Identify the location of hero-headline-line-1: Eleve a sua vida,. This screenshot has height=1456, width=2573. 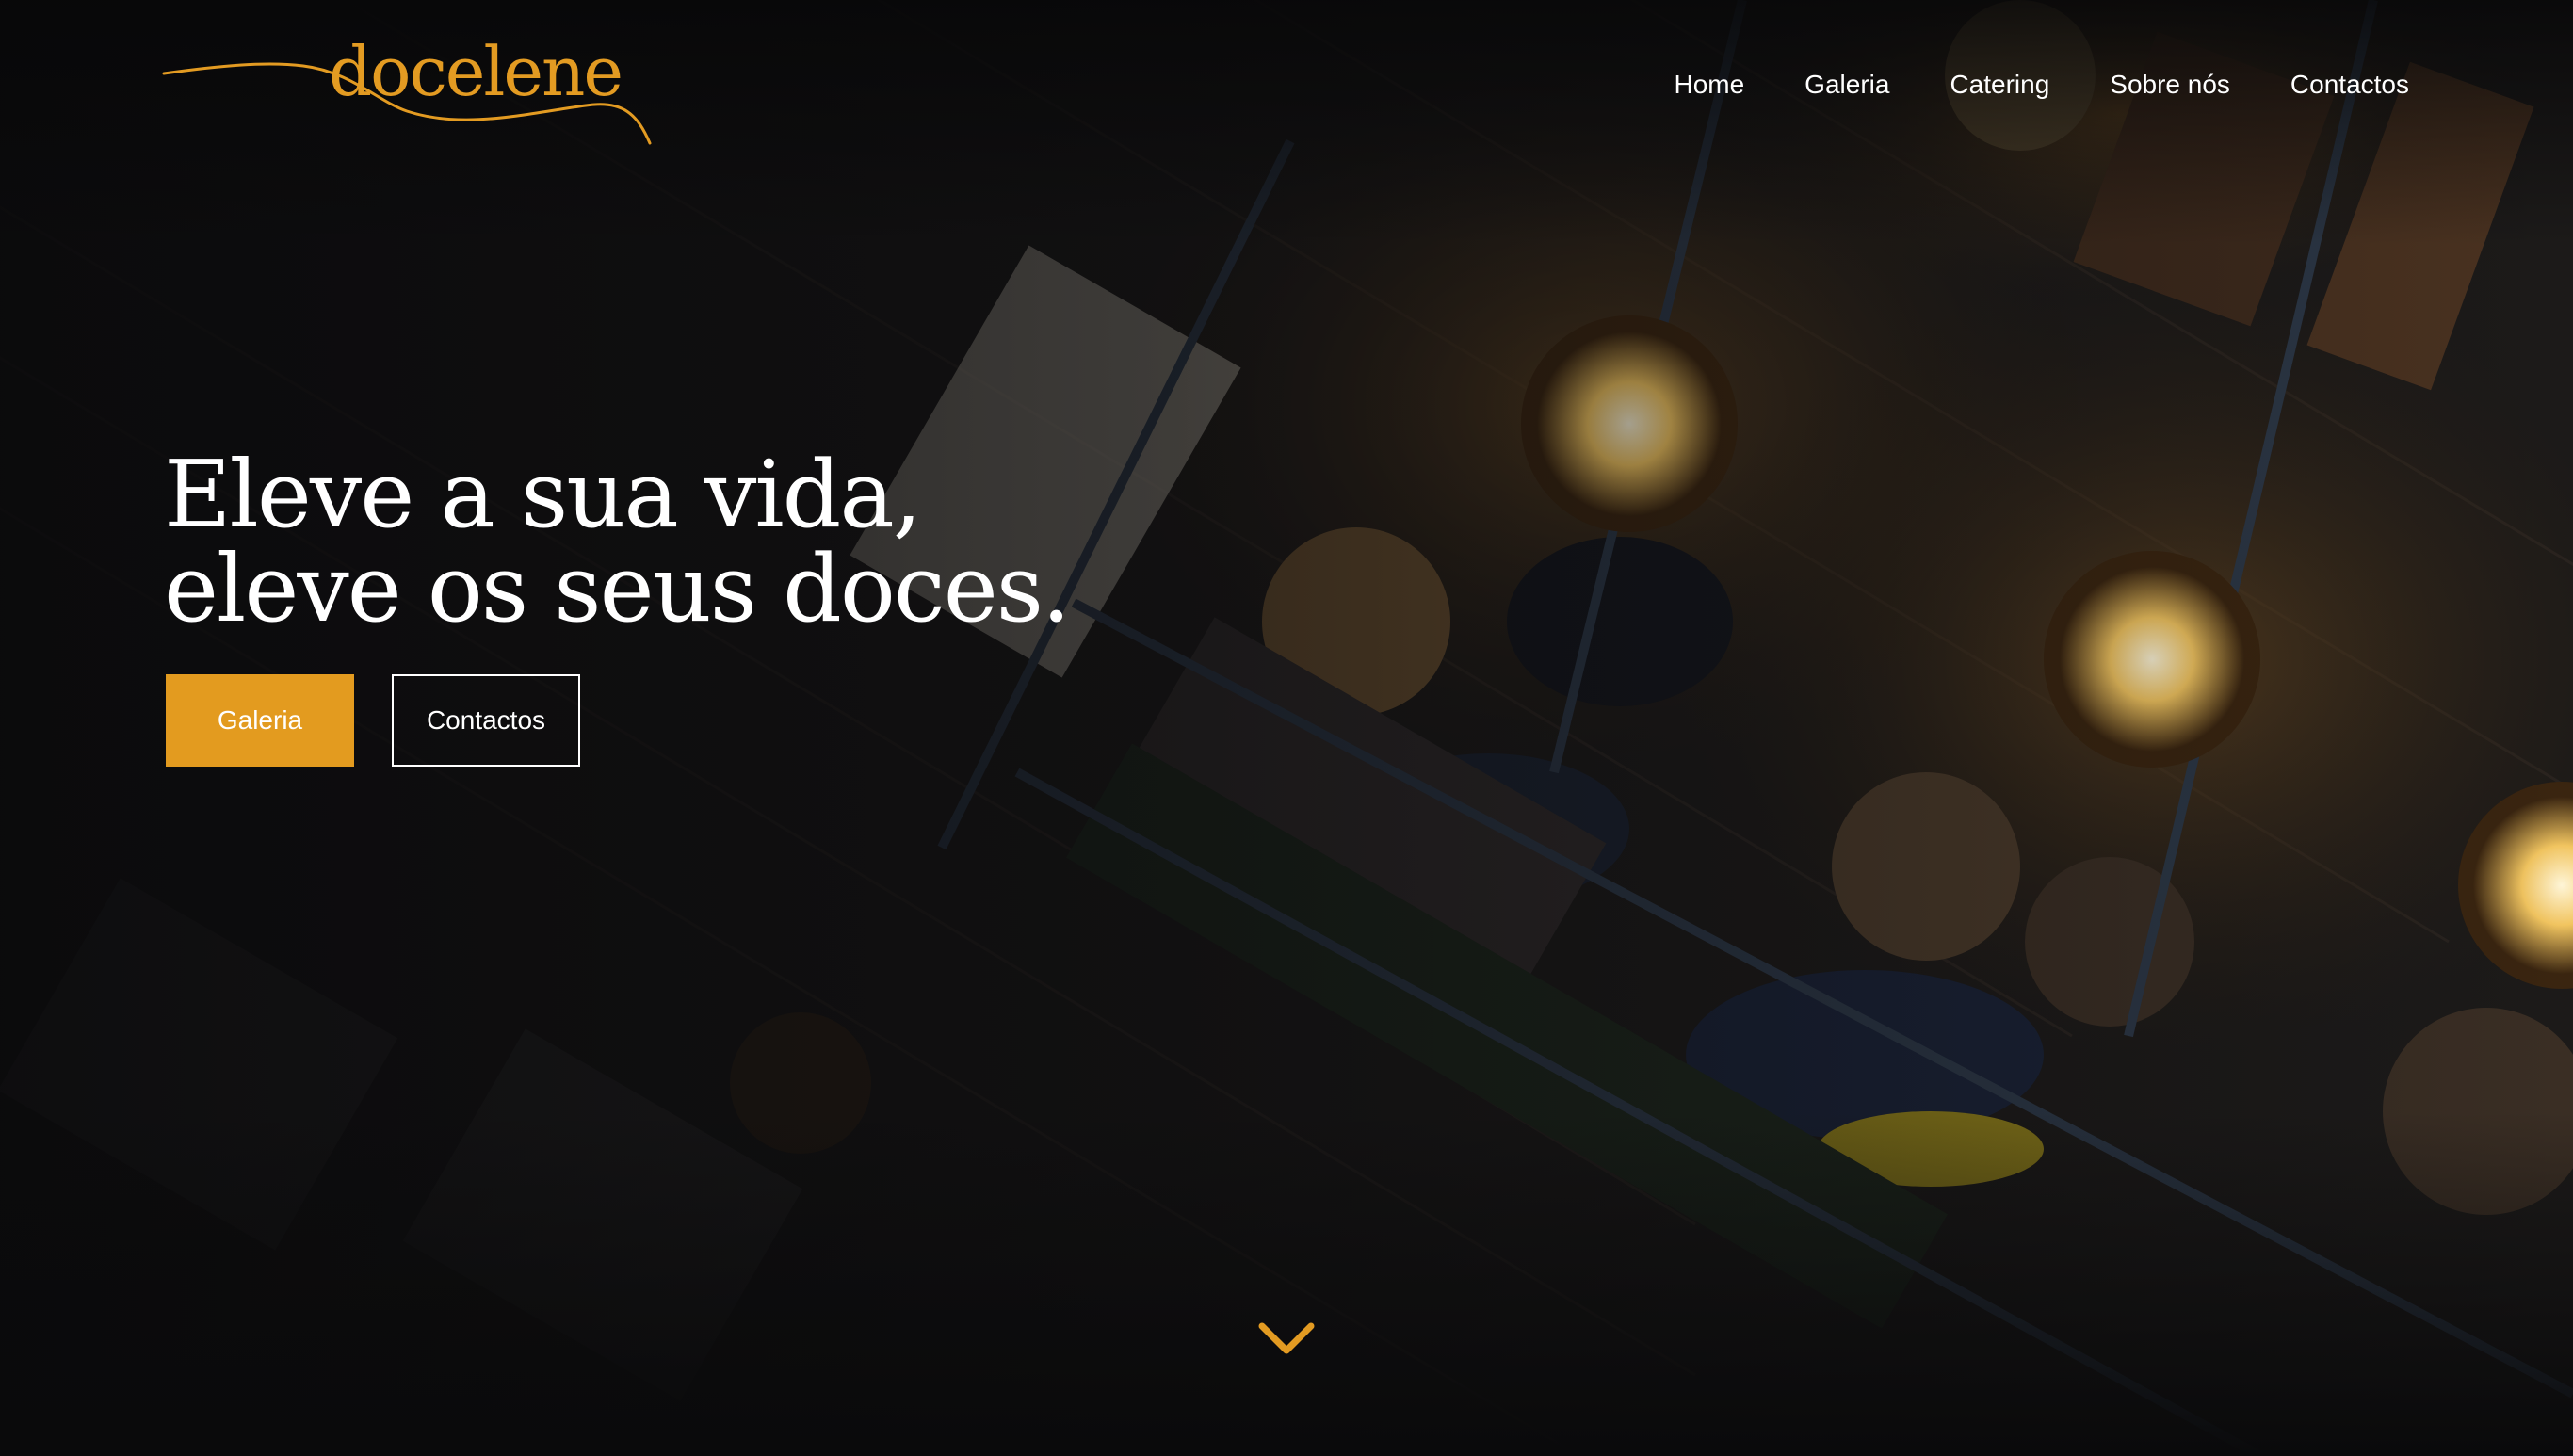
(543, 495).